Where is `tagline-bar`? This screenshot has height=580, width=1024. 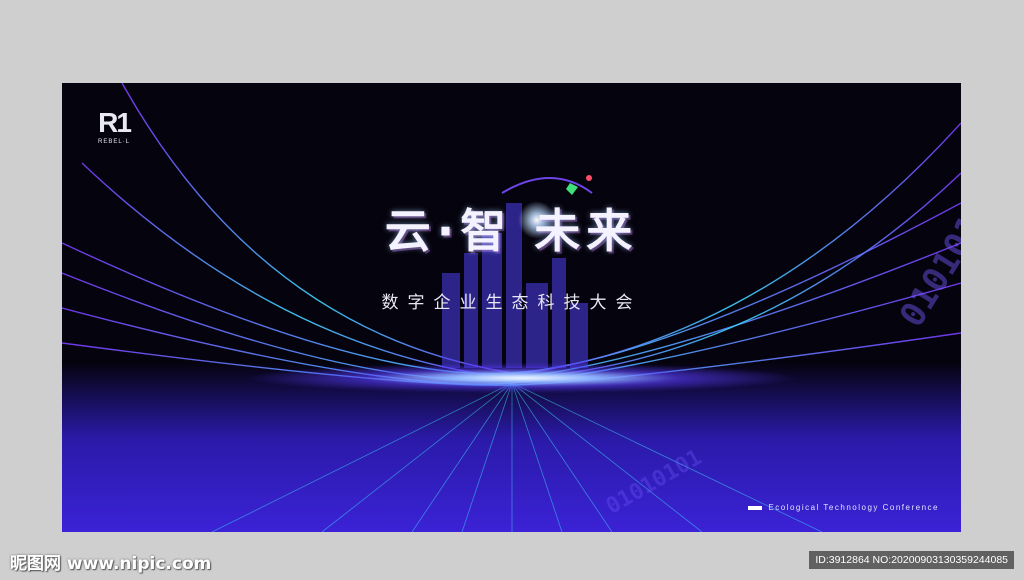
tagline-bar is located at coordinates (755, 507).